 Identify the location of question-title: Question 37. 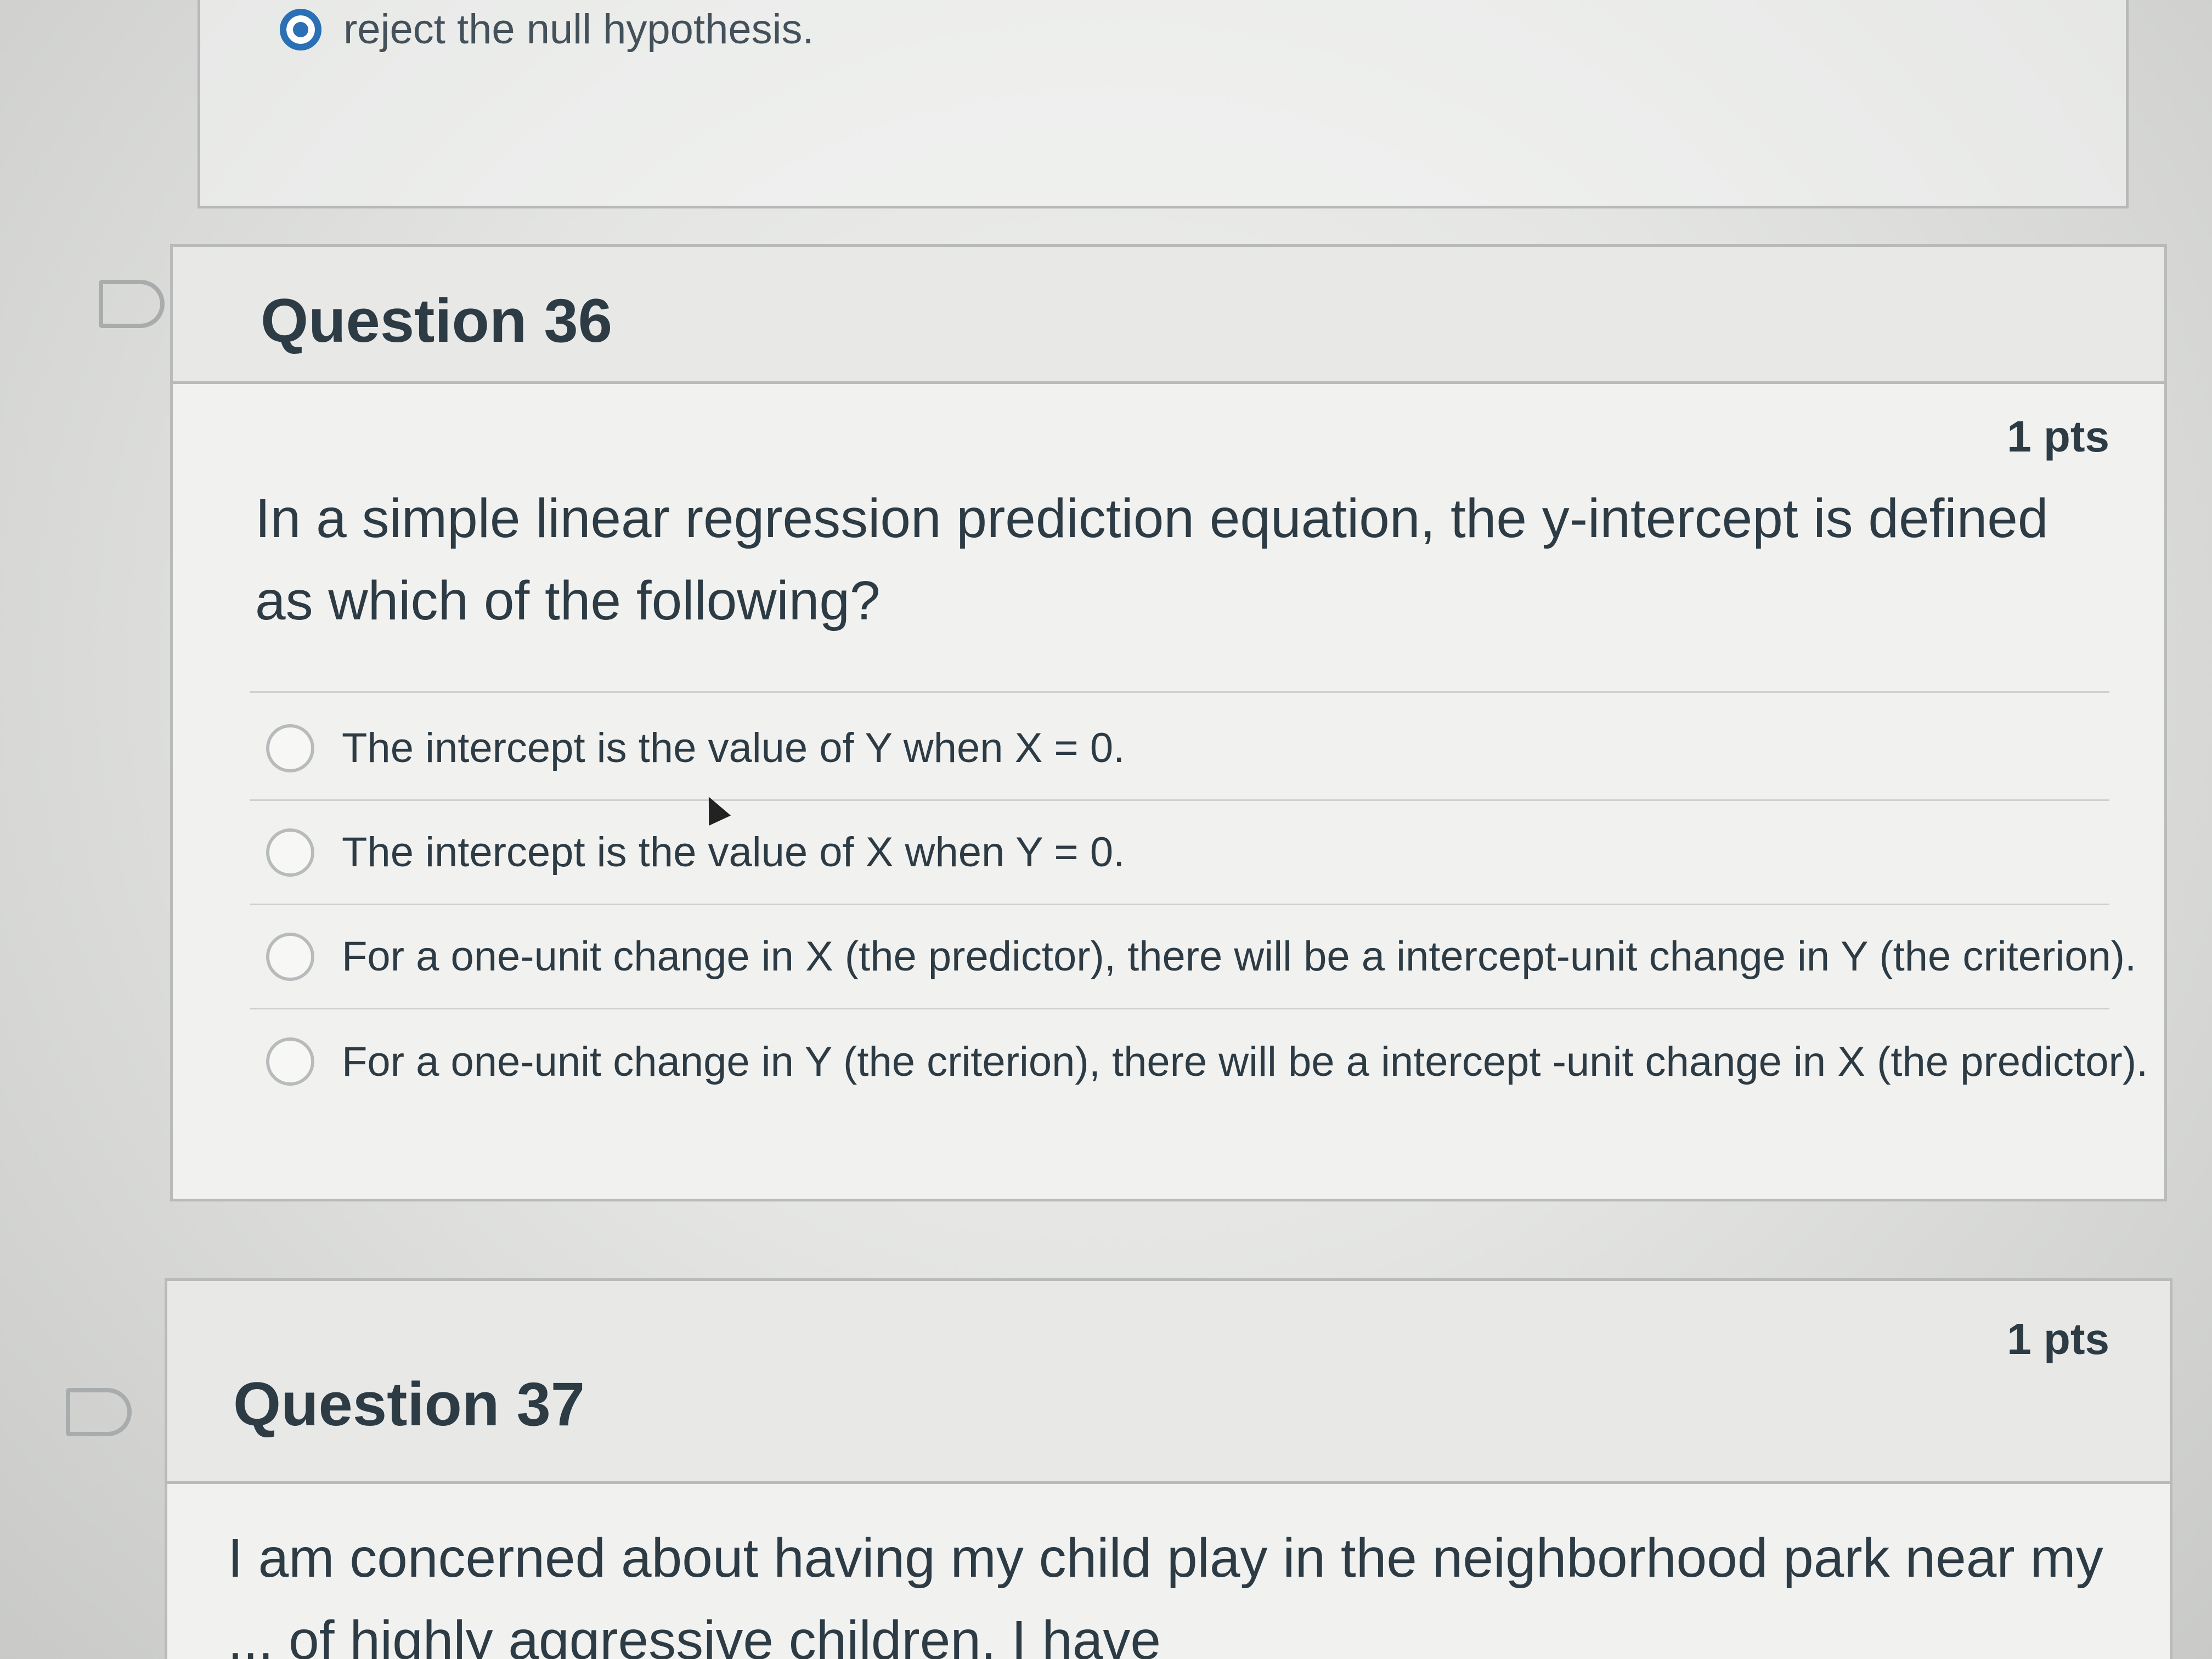
(409, 1404).